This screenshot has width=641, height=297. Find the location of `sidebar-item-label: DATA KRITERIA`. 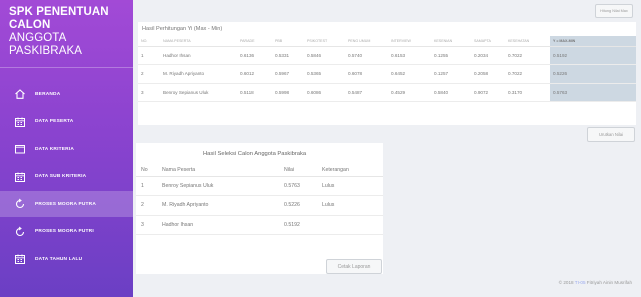

sidebar-item-label: DATA KRITERIA is located at coordinates (55, 149).